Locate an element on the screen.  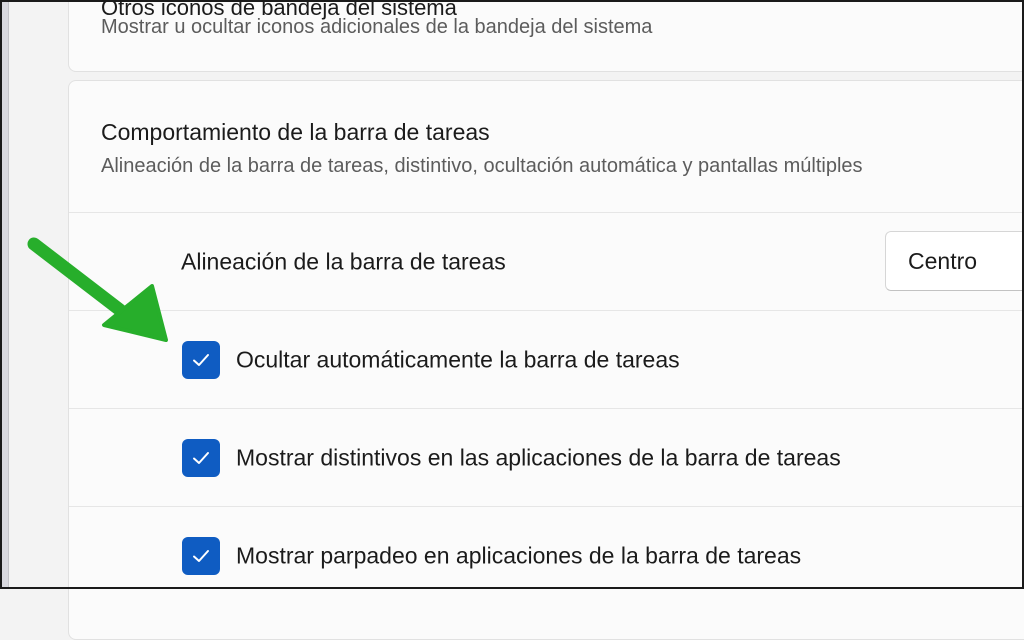
taskbar-alignment-dropdown: Centro is located at coordinates (954, 261).